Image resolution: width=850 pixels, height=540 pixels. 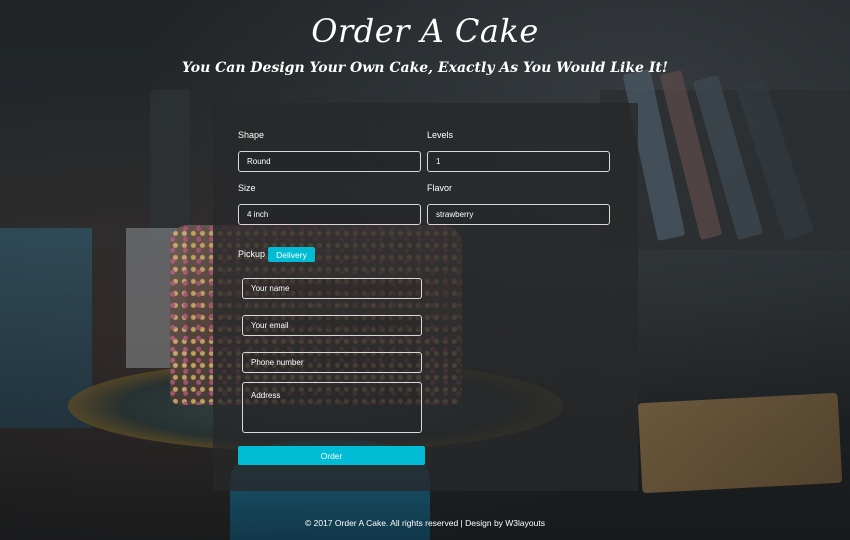 What do you see at coordinates (332, 325) in the screenshot?
I see `email-input: Your email` at bounding box center [332, 325].